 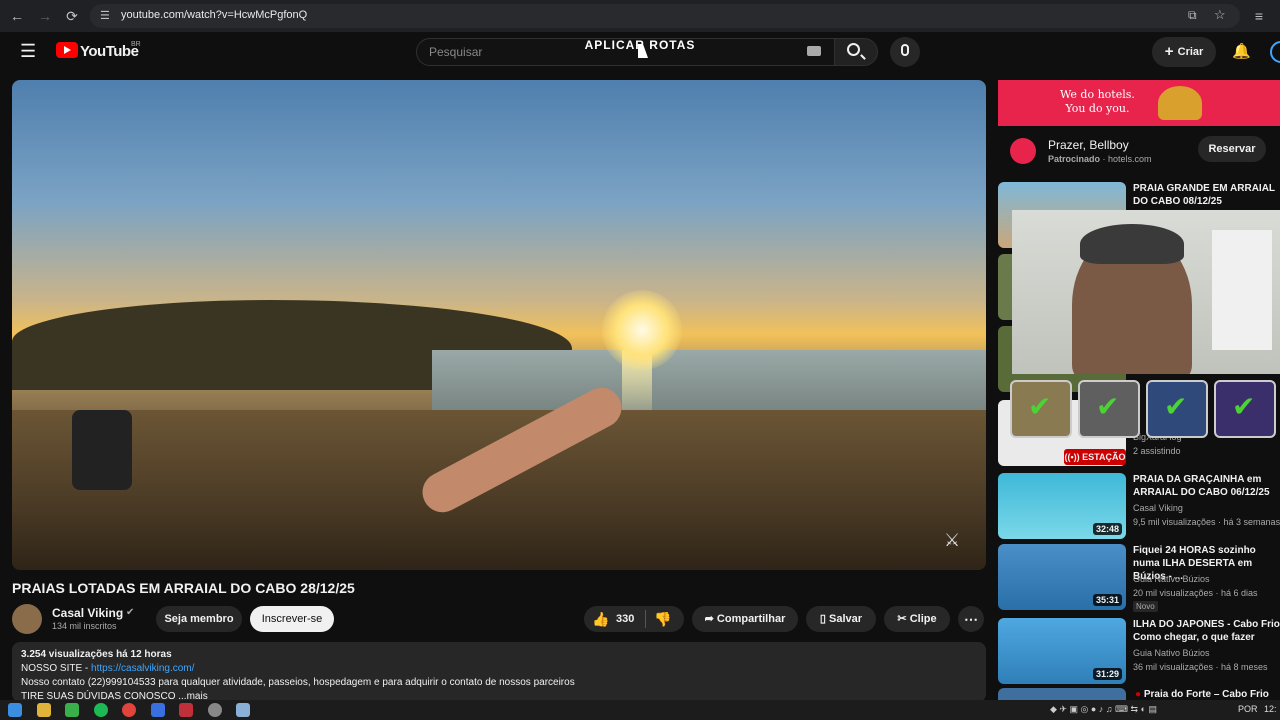 What do you see at coordinates (1097, 102) in the screenshot?
I see `ad-banner-text: We do hotels. You do you.` at bounding box center [1097, 102].